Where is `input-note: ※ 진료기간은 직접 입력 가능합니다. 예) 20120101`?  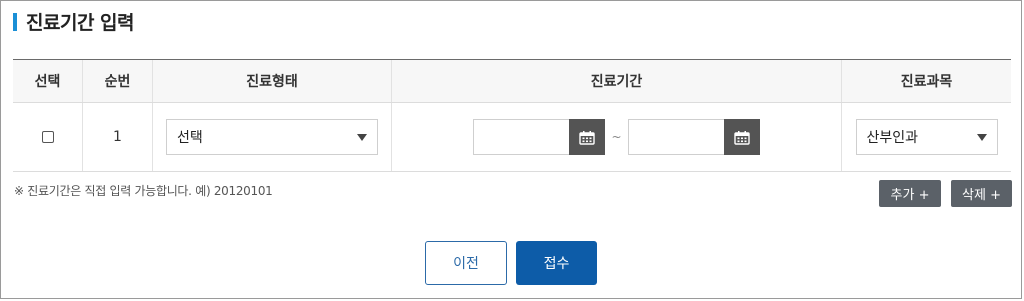 input-note: ※ 진료기간은 직접 입력 가능합니다. 예) 20120101 is located at coordinates (143, 191).